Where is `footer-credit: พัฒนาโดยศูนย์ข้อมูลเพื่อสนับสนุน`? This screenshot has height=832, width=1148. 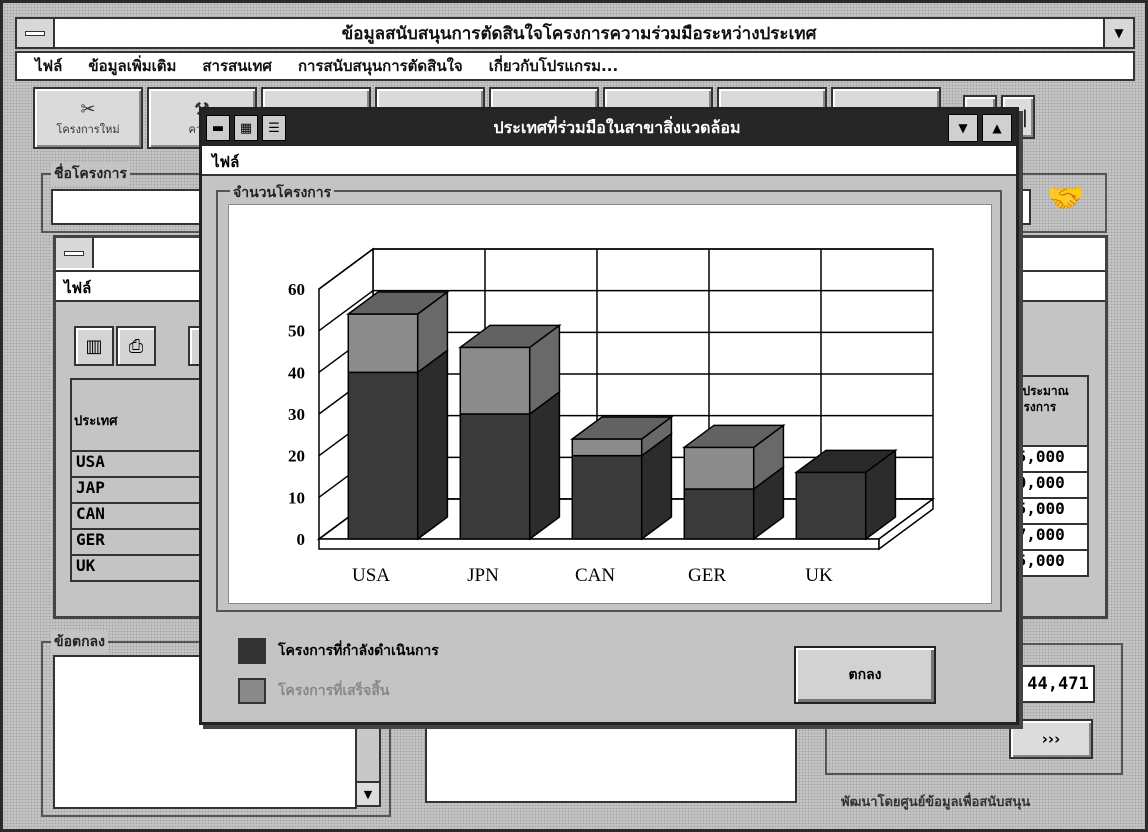
footer-credit: พัฒนาโดยศูนย์ข้อมูลเพื่อสนับสนุน is located at coordinates (936, 802).